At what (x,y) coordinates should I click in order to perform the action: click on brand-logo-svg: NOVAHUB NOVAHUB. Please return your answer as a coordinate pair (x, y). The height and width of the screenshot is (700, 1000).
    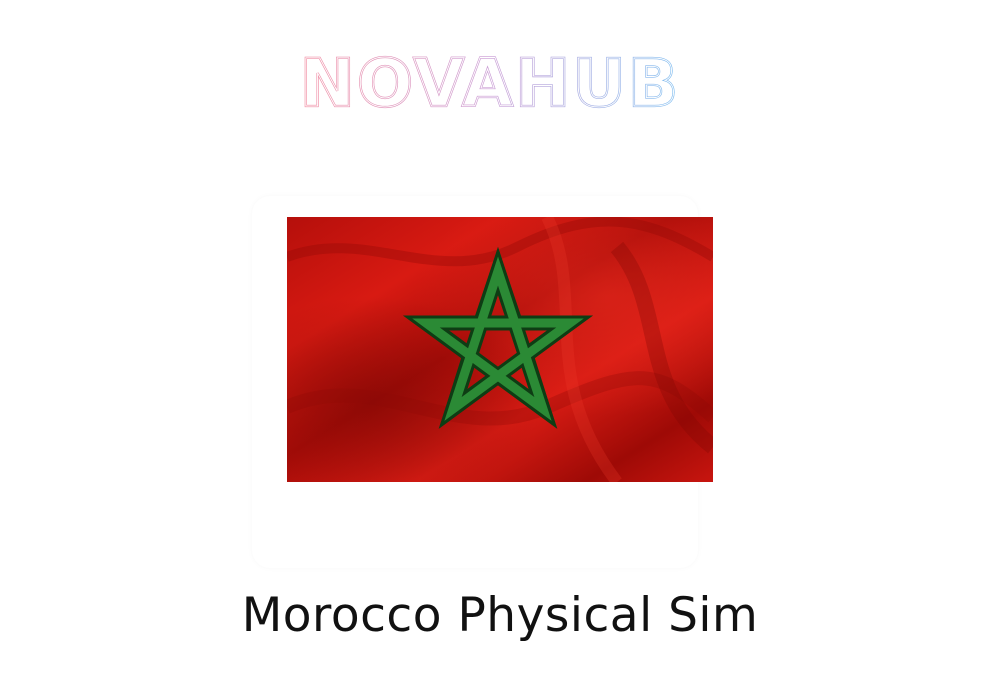
    Looking at the image, I should click on (489, 84).